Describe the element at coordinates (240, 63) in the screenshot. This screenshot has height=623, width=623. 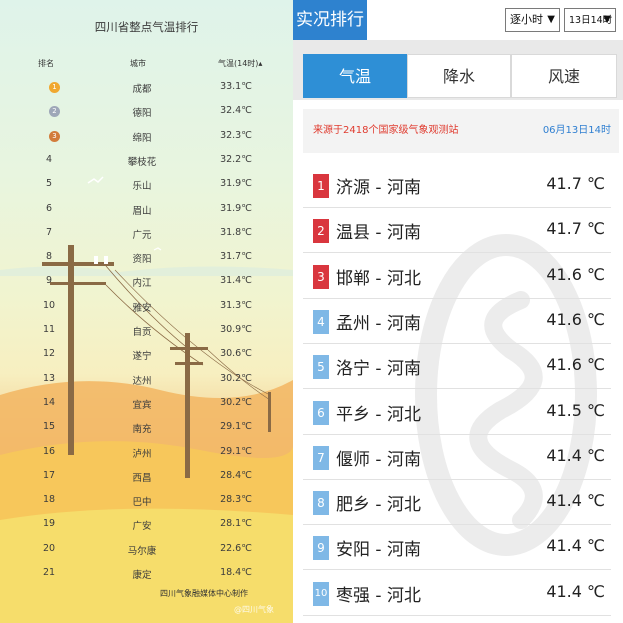
I see `temperature-column-header: 气温(14时)▴` at that location.